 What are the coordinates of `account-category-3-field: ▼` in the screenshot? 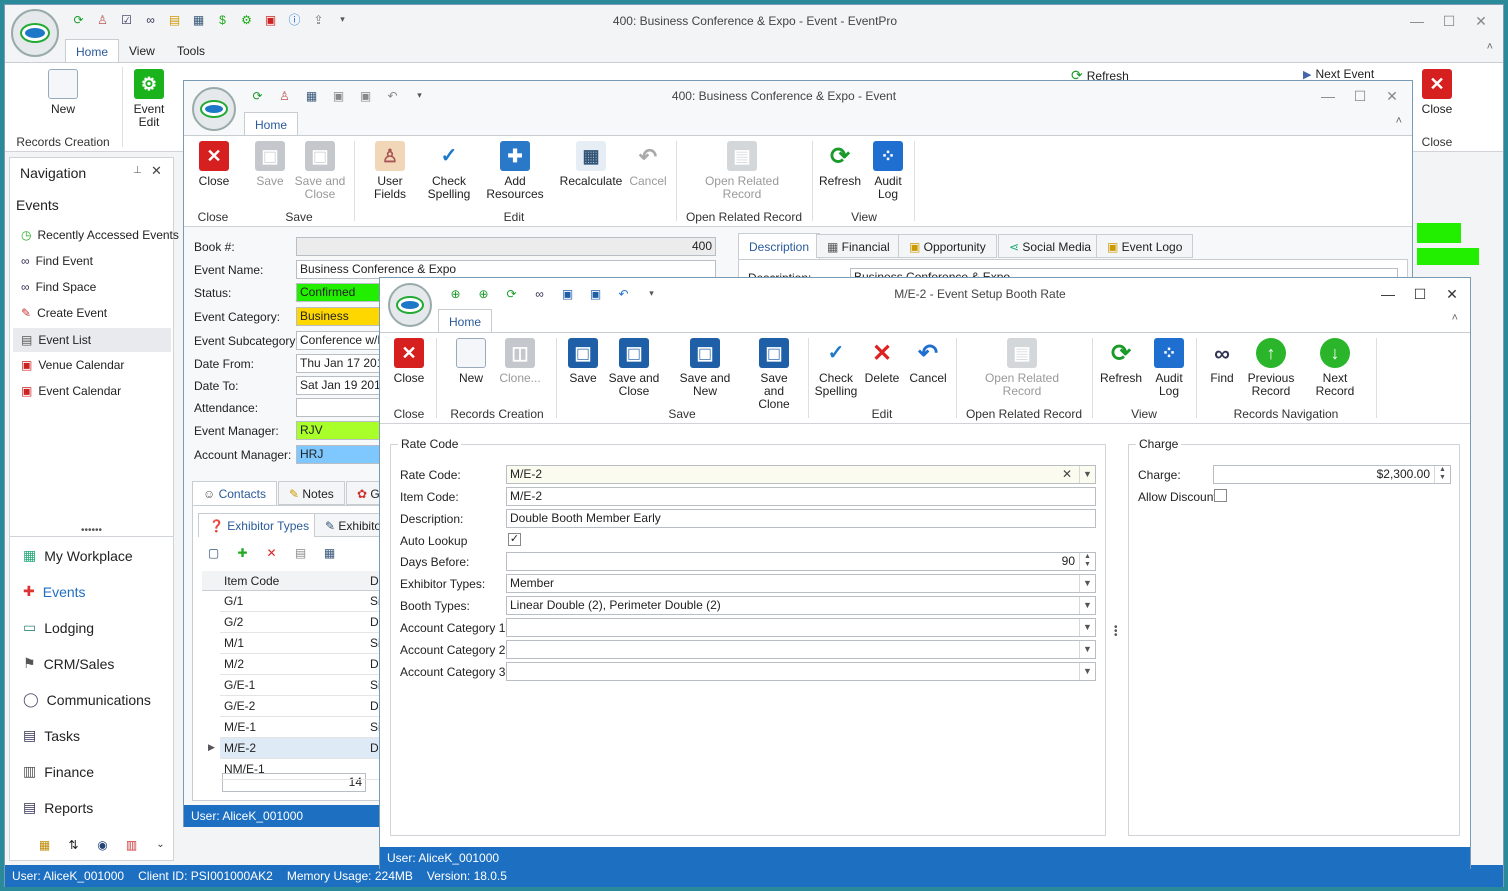 It's located at (801, 671).